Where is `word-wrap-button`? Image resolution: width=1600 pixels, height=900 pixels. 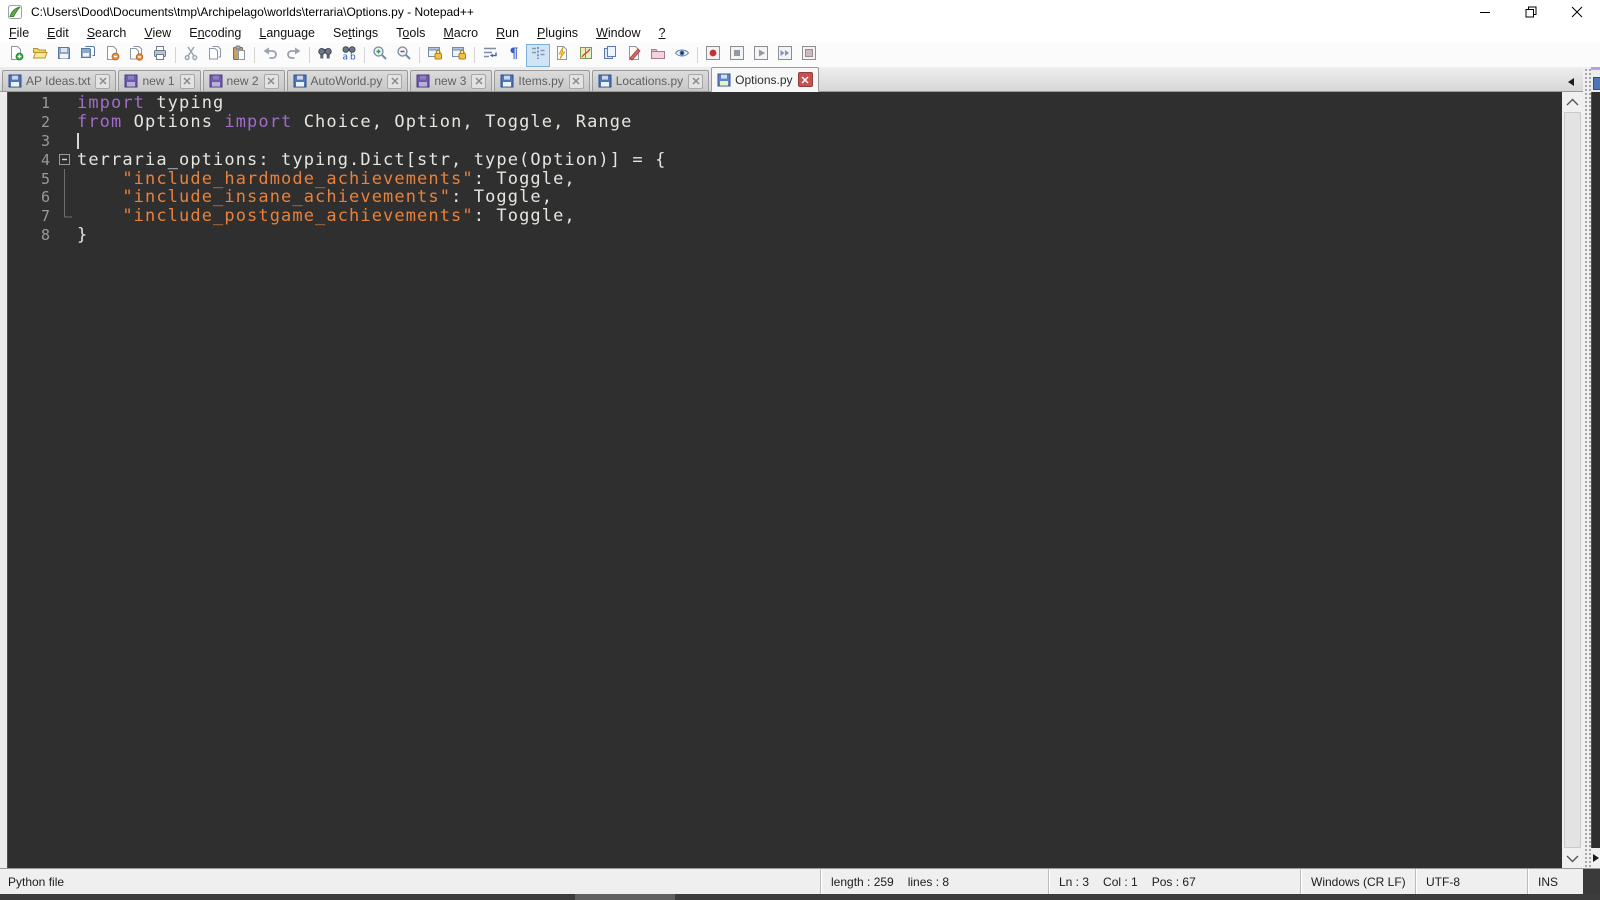 word-wrap-button is located at coordinates (490, 55).